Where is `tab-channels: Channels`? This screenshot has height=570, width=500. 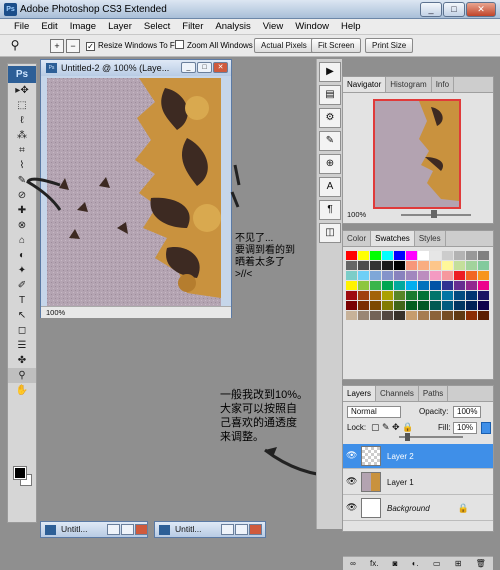
tab-channels: Channels is located at coordinates (397, 393).